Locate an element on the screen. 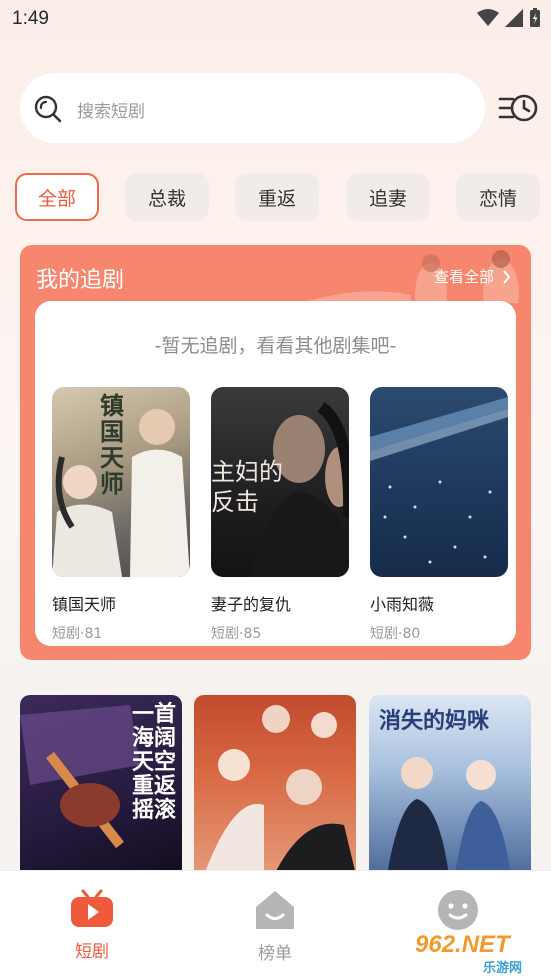 Image resolution: width=551 pixels, height=979 pixels. nav-item-drama: 短剧 is located at coordinates (92, 925).